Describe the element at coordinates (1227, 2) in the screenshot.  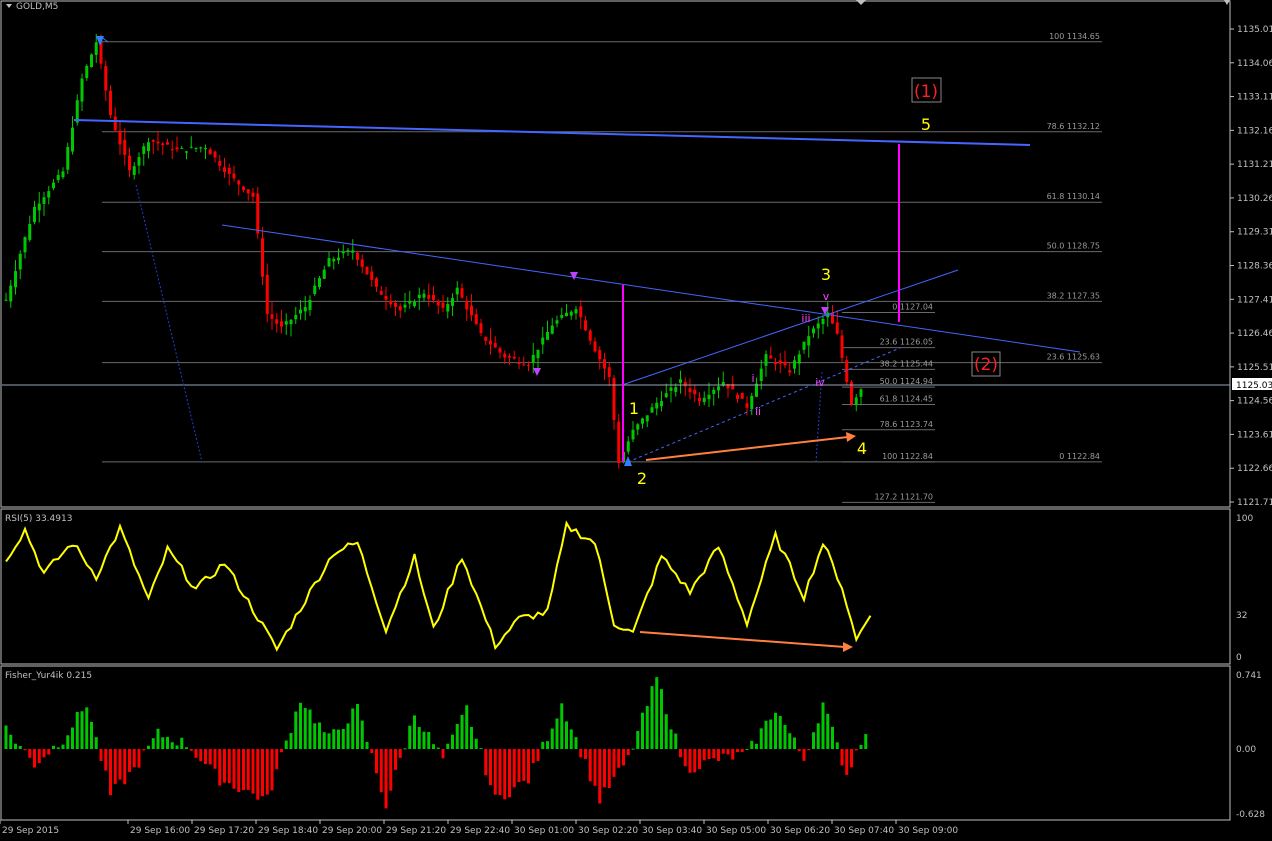
I see `scroll-marker-icon-right` at that location.